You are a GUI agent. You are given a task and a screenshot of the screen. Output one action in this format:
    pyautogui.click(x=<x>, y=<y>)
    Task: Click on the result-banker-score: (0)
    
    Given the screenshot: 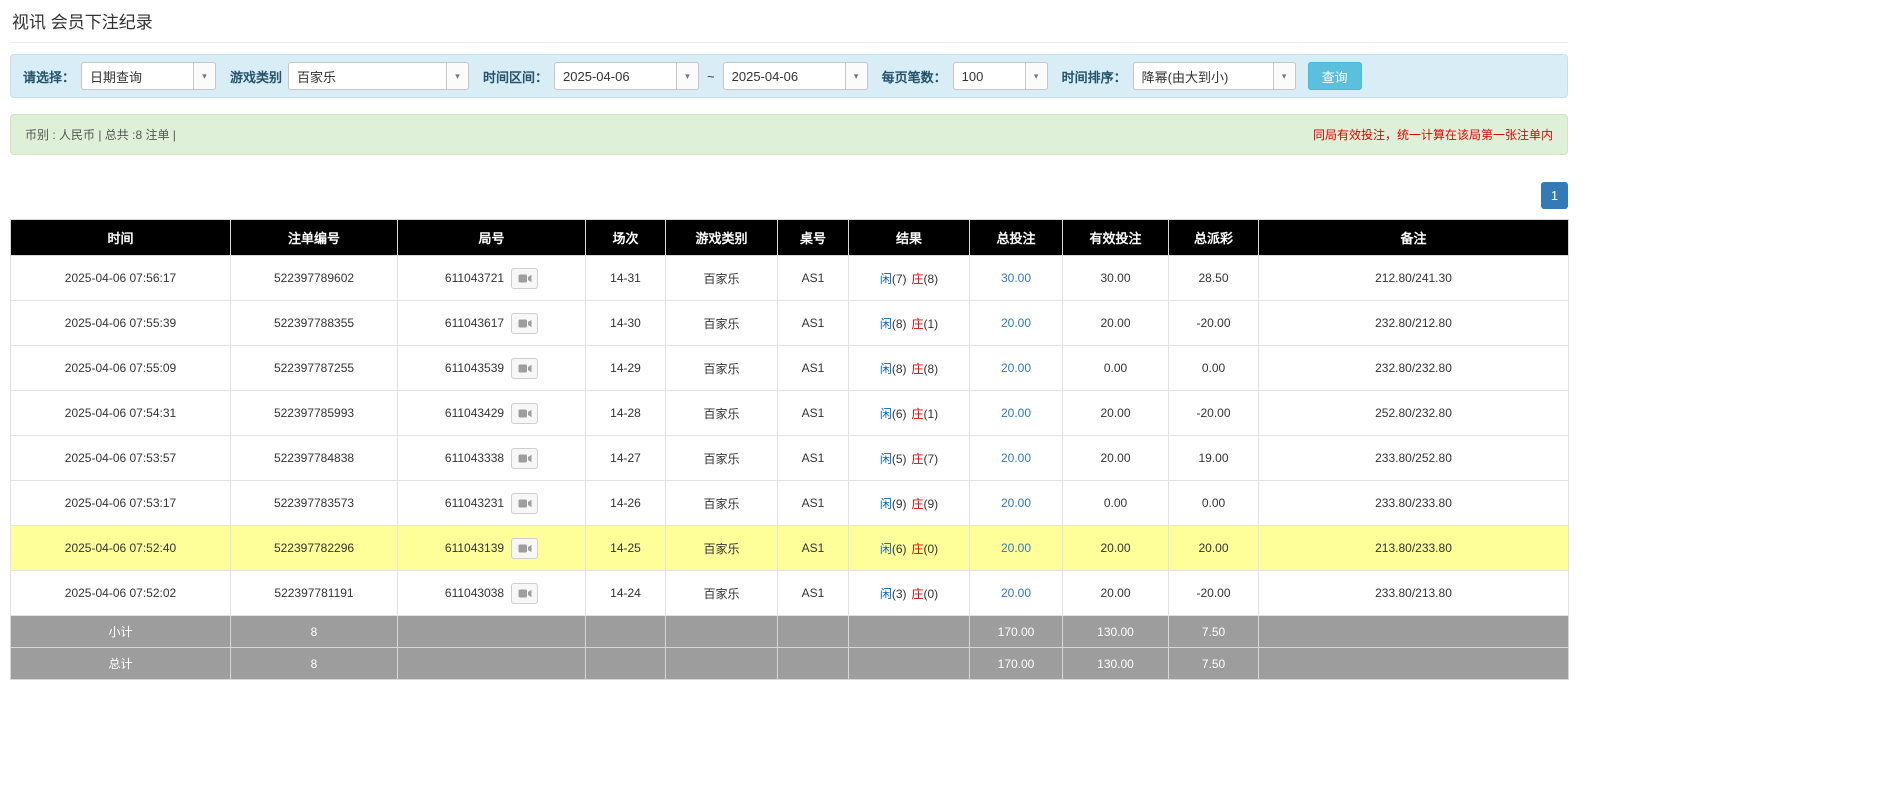 What is the action you would take?
    pyautogui.click(x=931, y=548)
    